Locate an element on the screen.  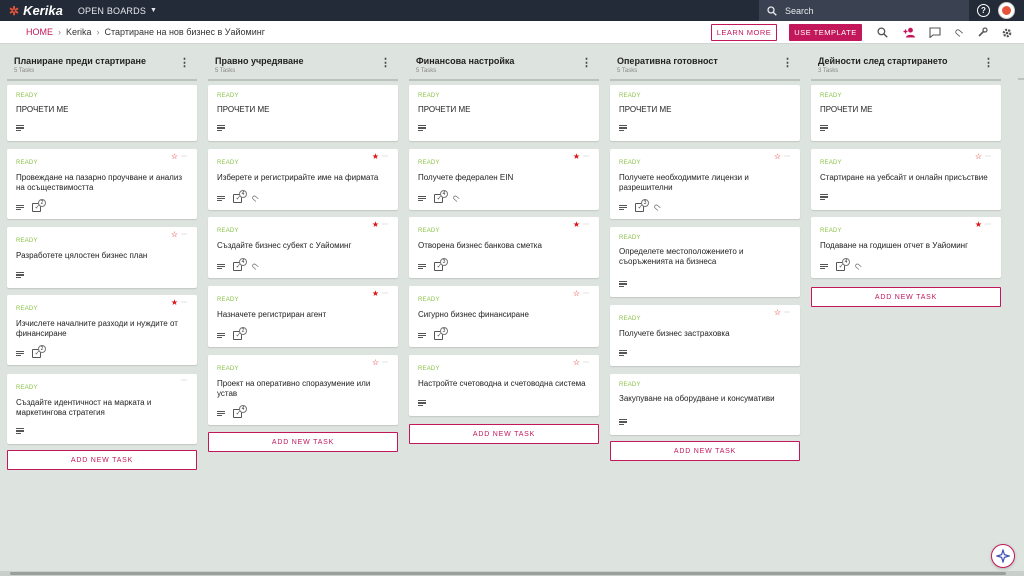
card-flags: ☆ ⋯ is located at coordinates (782, 313).